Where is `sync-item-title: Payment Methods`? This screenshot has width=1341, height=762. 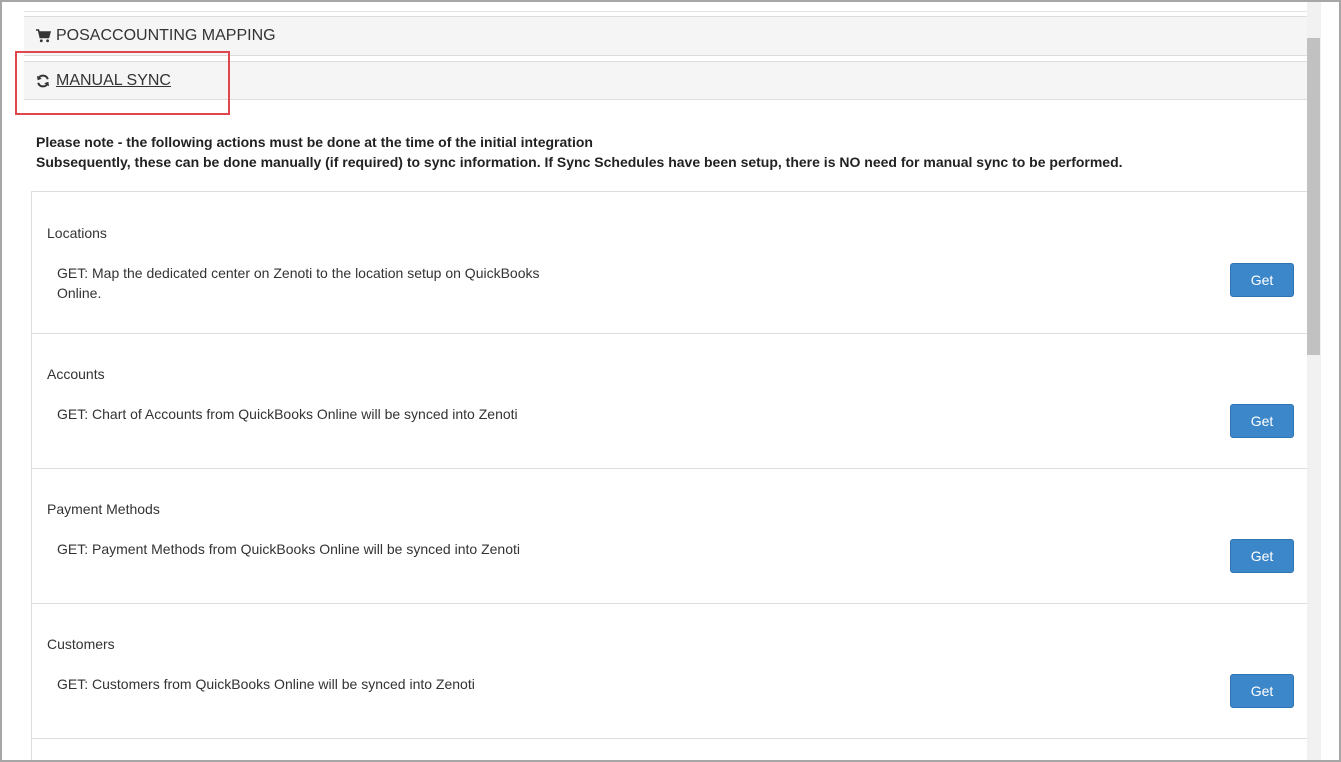 sync-item-title: Payment Methods is located at coordinates (103, 509).